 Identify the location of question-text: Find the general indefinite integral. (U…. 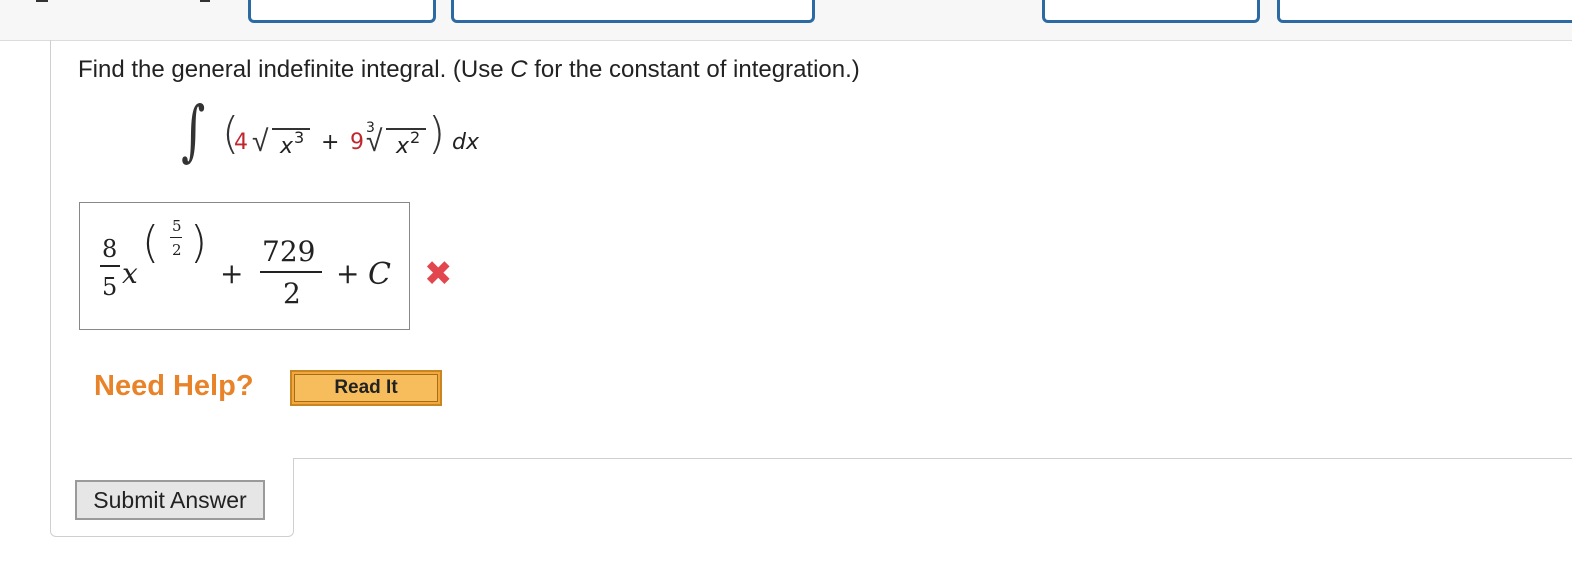
(294, 69).